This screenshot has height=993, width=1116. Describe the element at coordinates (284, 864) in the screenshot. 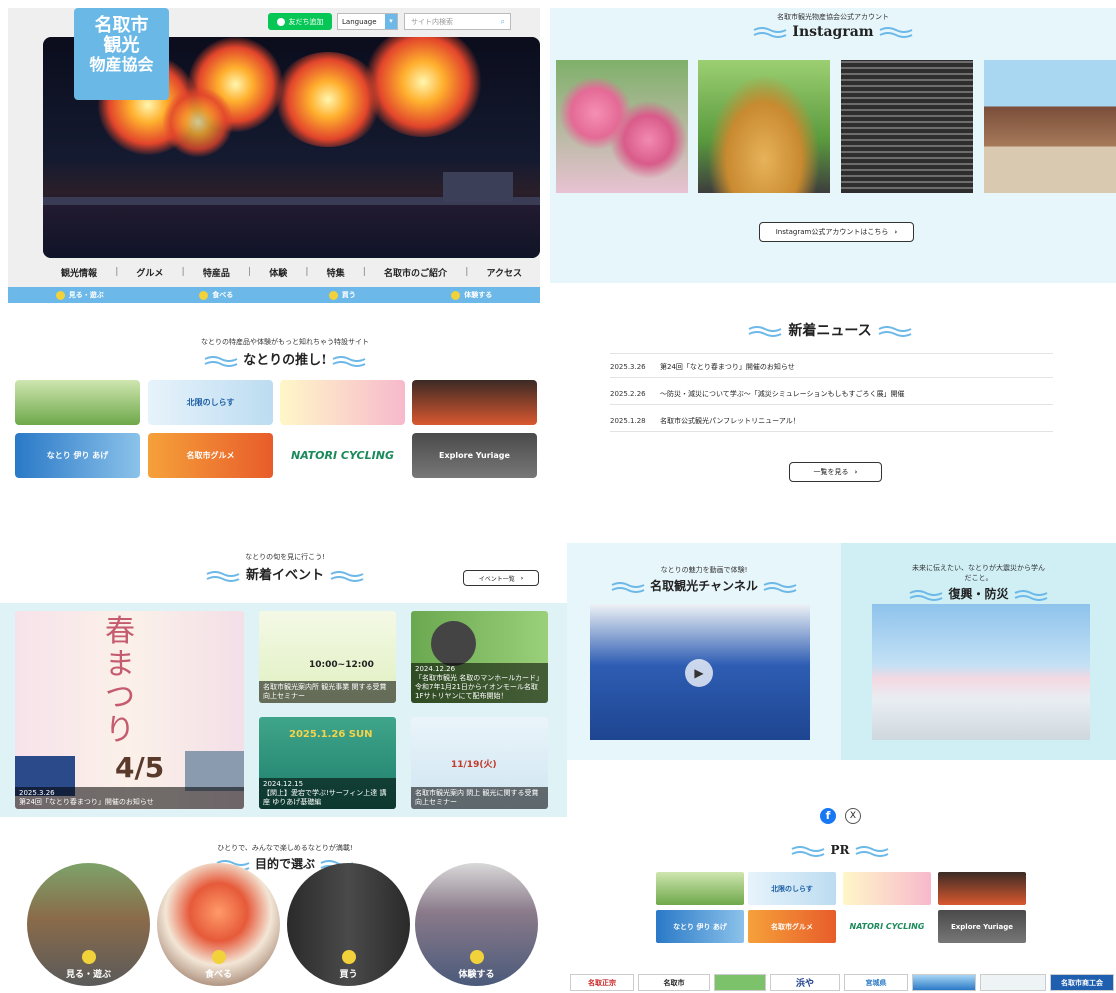

I see `purpose-title: 目的で選ぶ` at that location.